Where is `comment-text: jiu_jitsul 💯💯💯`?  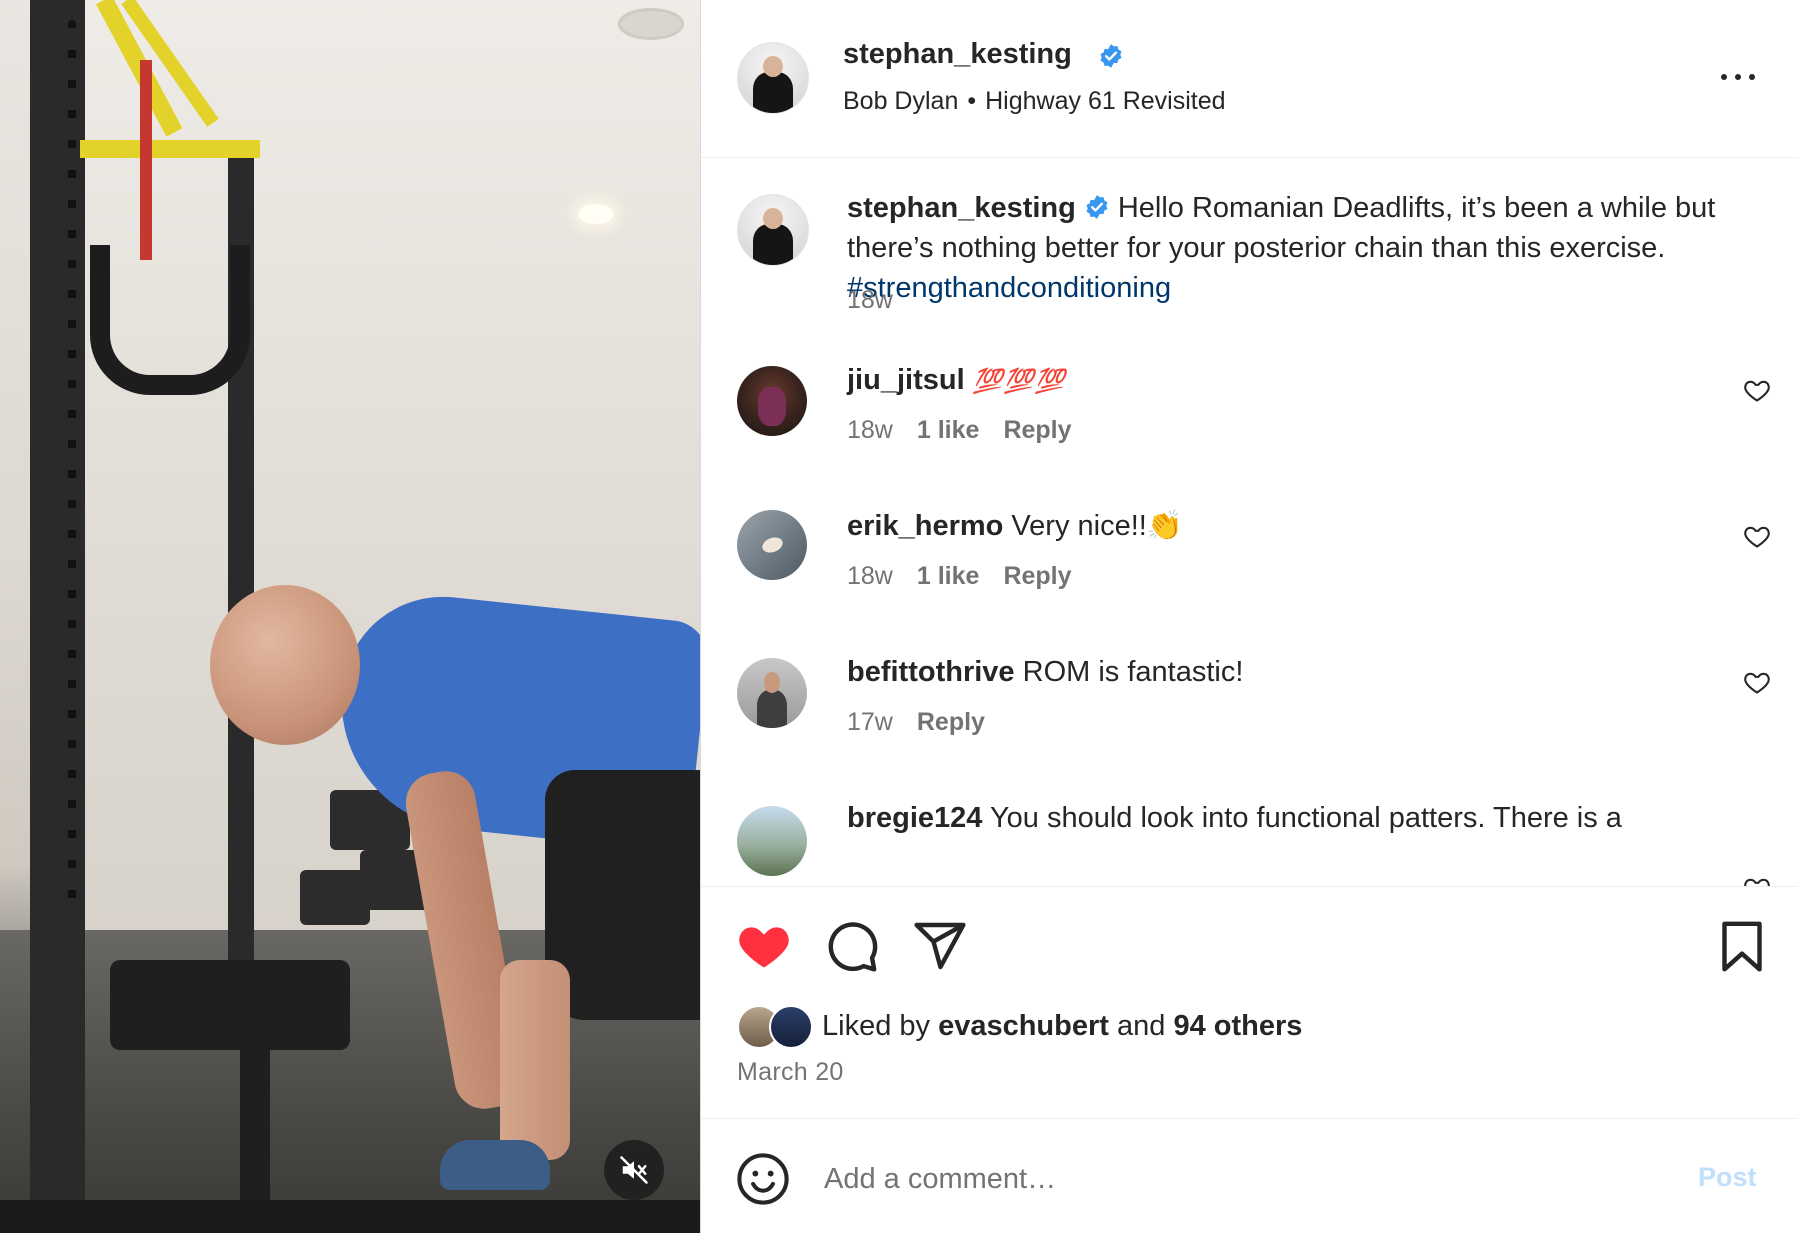
comment-text: jiu_jitsul 💯💯💯 is located at coordinates (956, 381).